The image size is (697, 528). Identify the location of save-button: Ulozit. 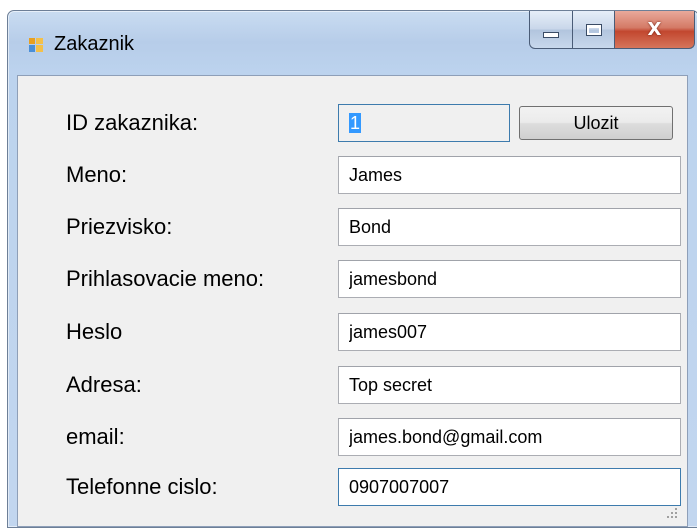
(596, 123).